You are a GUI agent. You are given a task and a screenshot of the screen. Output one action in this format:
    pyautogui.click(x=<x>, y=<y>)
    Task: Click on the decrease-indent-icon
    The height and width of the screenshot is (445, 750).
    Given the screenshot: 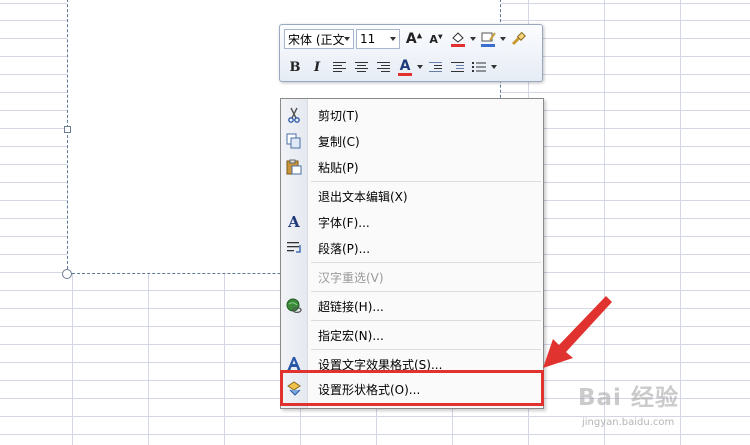 What is the action you would take?
    pyautogui.click(x=435, y=67)
    